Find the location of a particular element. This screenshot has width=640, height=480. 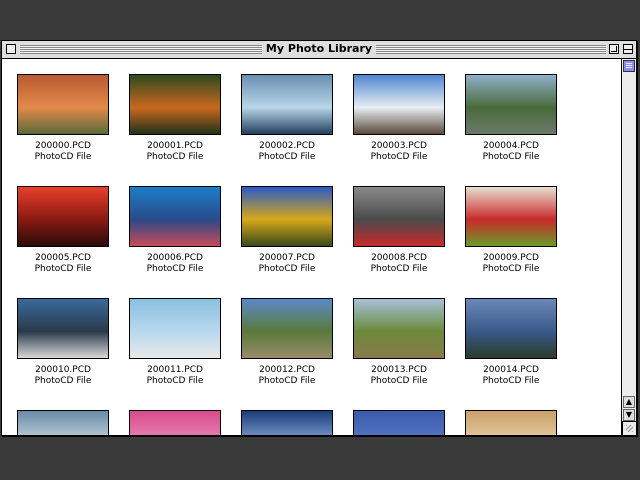

file-name: 200013.PCD is located at coordinates (399, 370).